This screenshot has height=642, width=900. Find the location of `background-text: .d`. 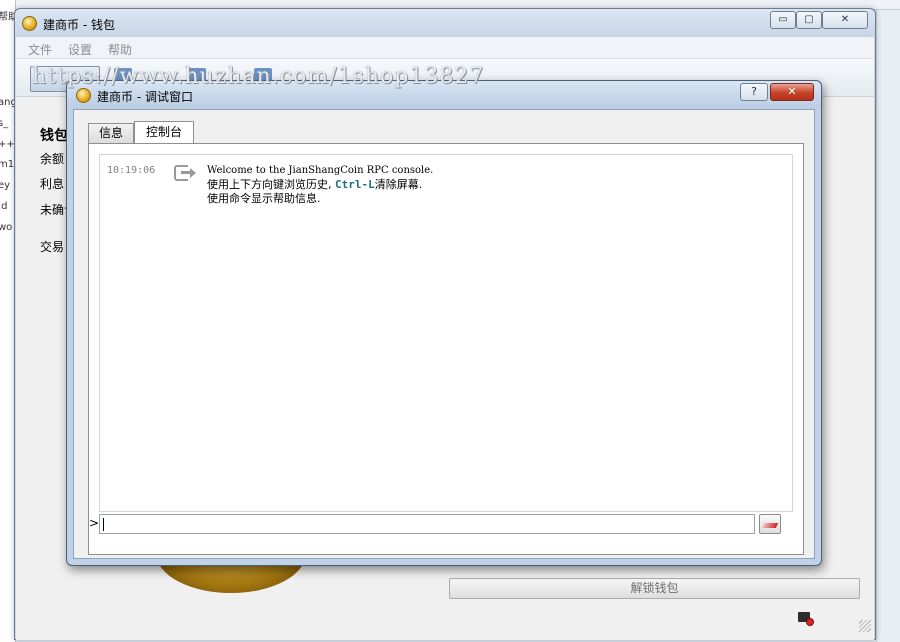

background-text: .d is located at coordinates (4, 206).